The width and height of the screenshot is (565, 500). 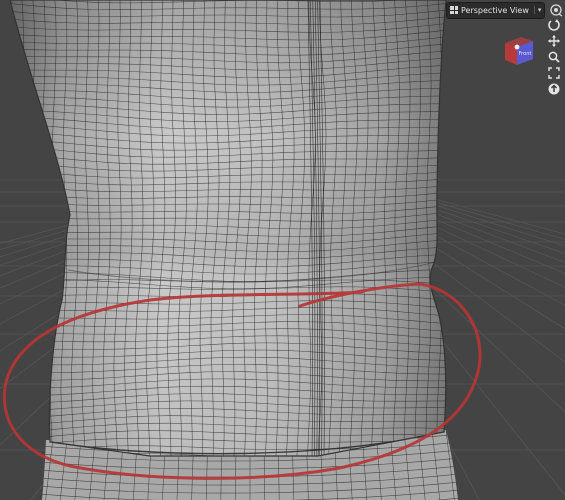 I want to click on view-selector: Perspective View ▾, so click(x=496, y=10).